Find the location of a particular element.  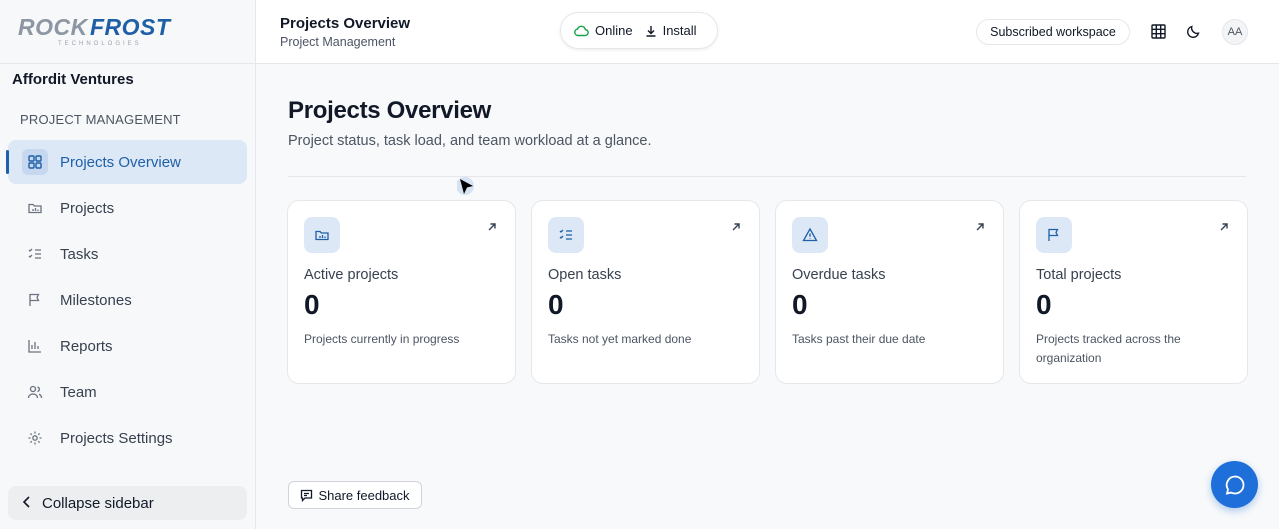

sidebar-item-label: Team is located at coordinates (78, 392).